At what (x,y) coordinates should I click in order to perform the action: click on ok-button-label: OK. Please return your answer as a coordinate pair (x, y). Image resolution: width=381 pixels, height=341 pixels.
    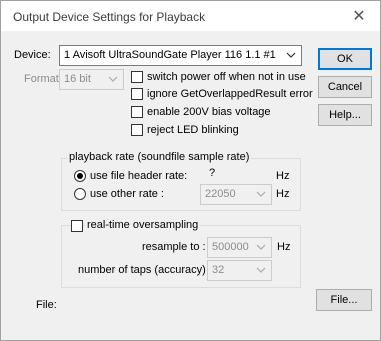
    Looking at the image, I should click on (345, 59).